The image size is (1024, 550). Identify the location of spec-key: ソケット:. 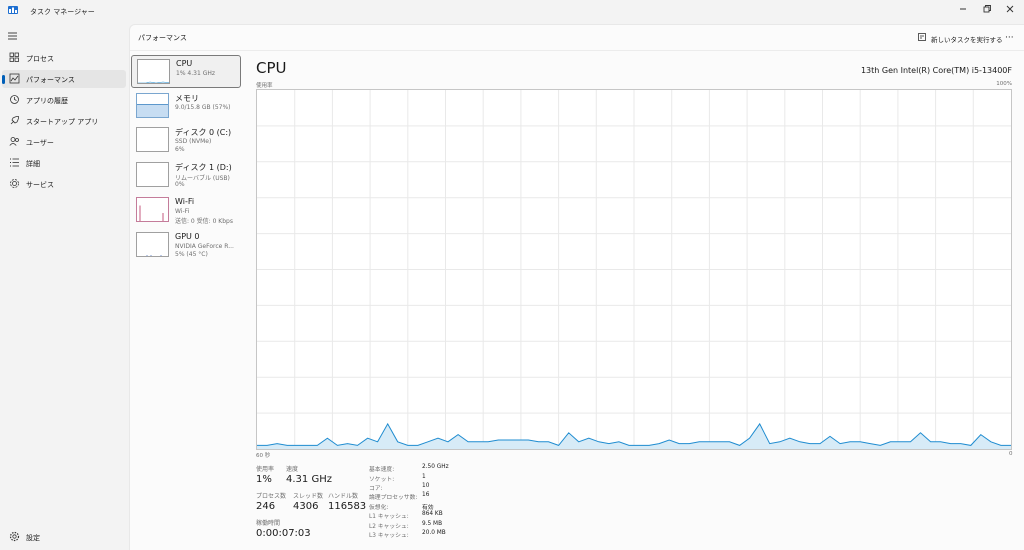
(382, 480).